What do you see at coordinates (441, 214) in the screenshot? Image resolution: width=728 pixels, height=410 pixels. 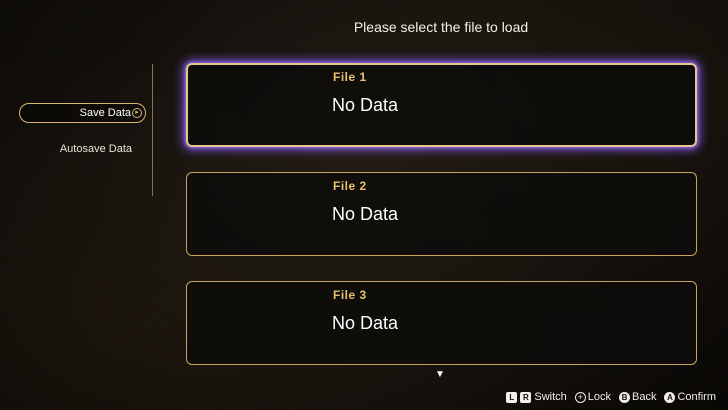 I see `file-slot-2: File 2 No Data` at bounding box center [441, 214].